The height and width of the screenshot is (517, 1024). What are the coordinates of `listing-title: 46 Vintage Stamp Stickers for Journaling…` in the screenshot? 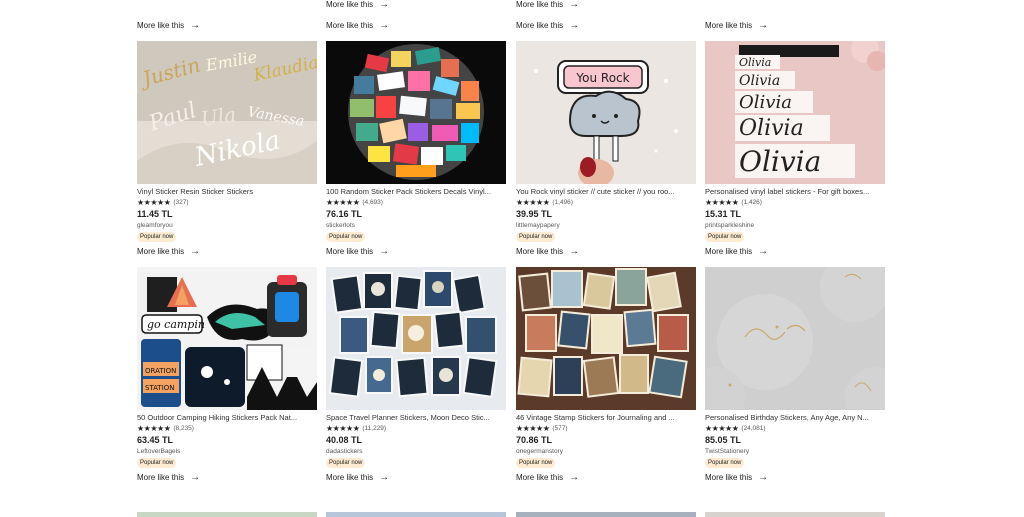 It's located at (606, 418).